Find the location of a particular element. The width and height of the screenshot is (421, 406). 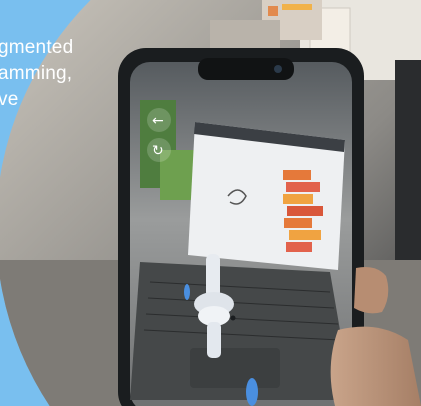

caption-text: gmented amming, ve is located at coordinates (36, 74).